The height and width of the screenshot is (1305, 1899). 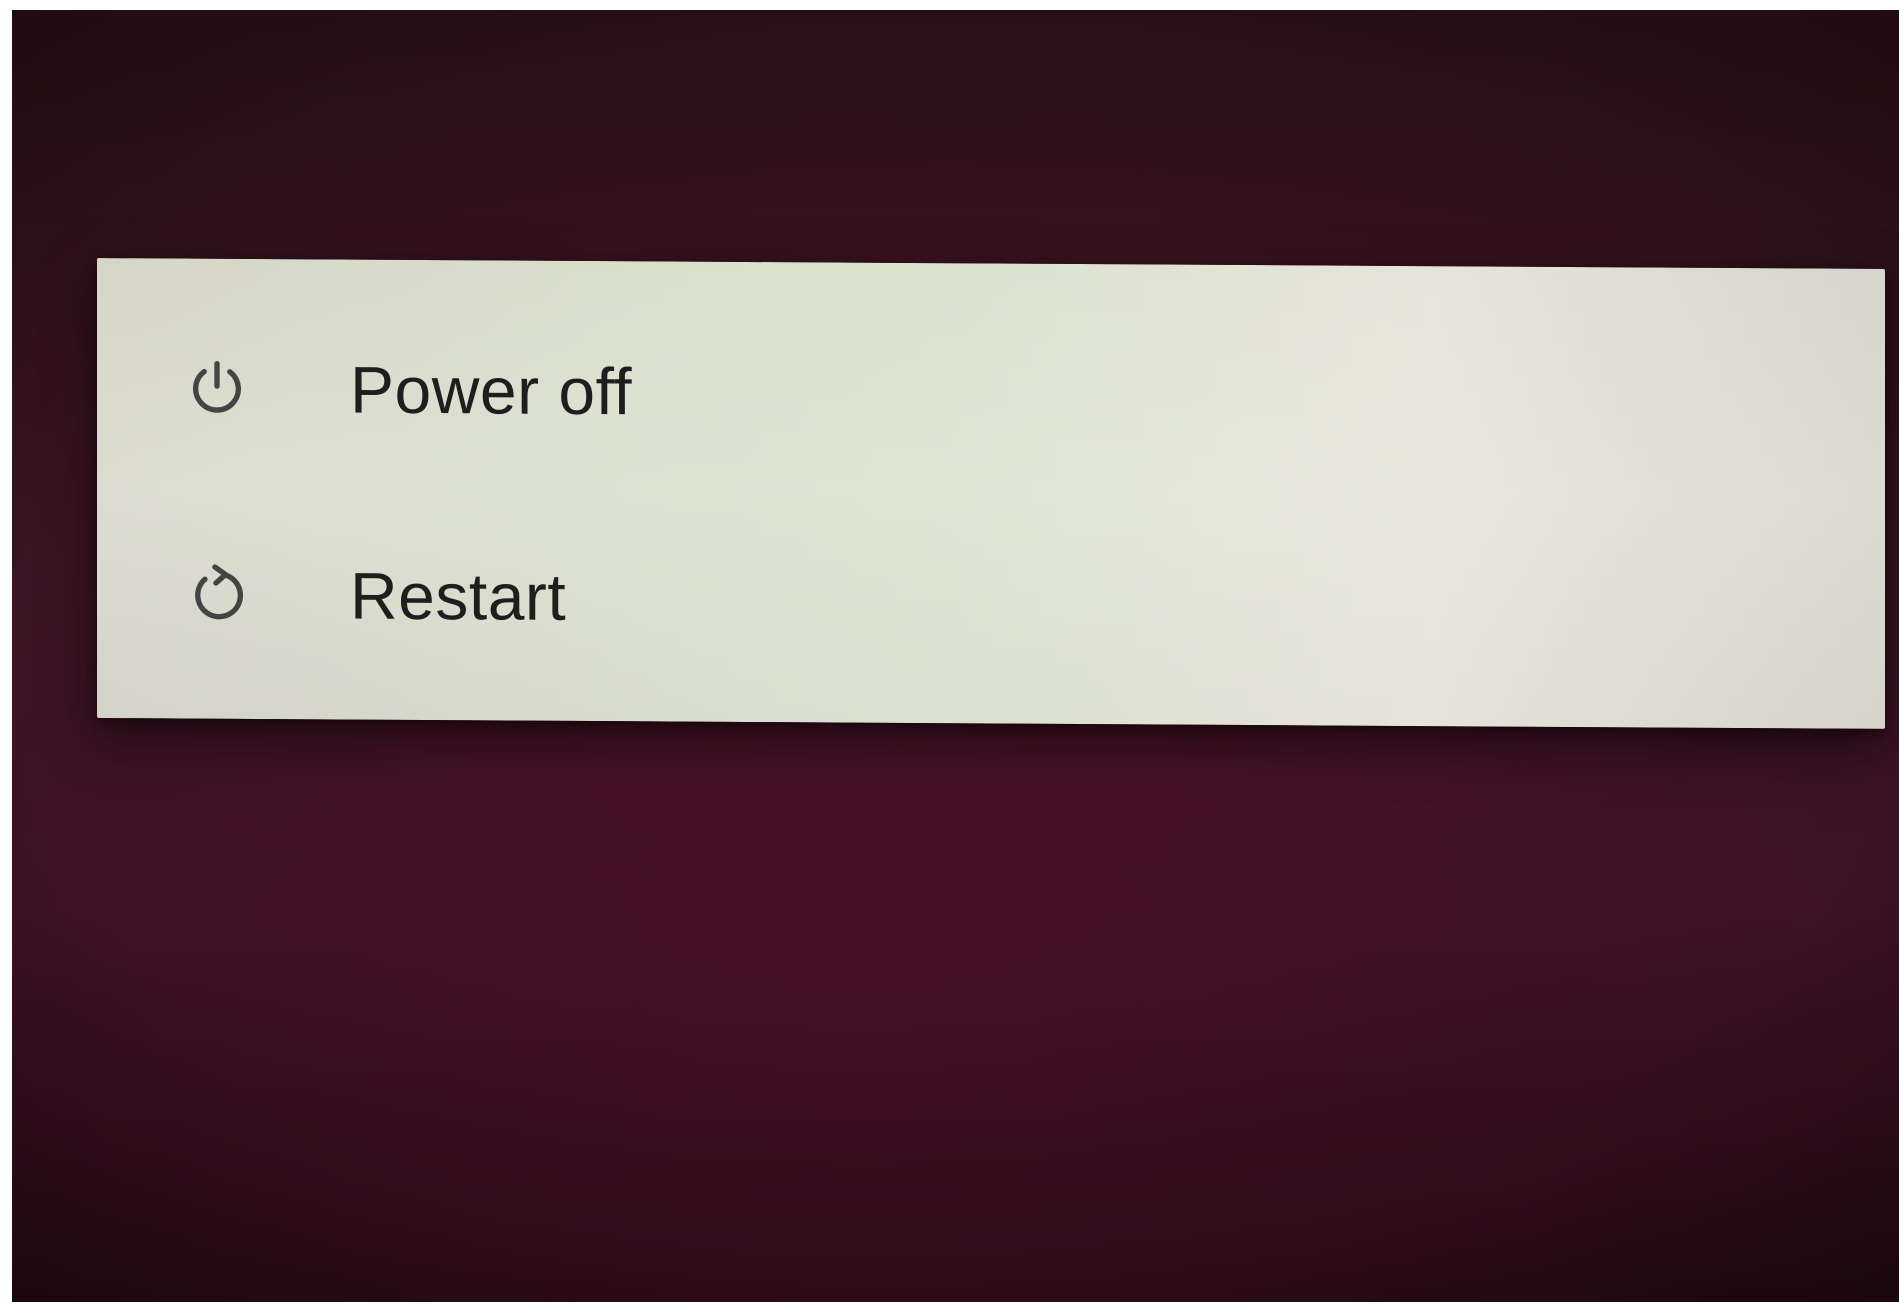 What do you see at coordinates (458, 596) in the screenshot?
I see `restart-label: Restart` at bounding box center [458, 596].